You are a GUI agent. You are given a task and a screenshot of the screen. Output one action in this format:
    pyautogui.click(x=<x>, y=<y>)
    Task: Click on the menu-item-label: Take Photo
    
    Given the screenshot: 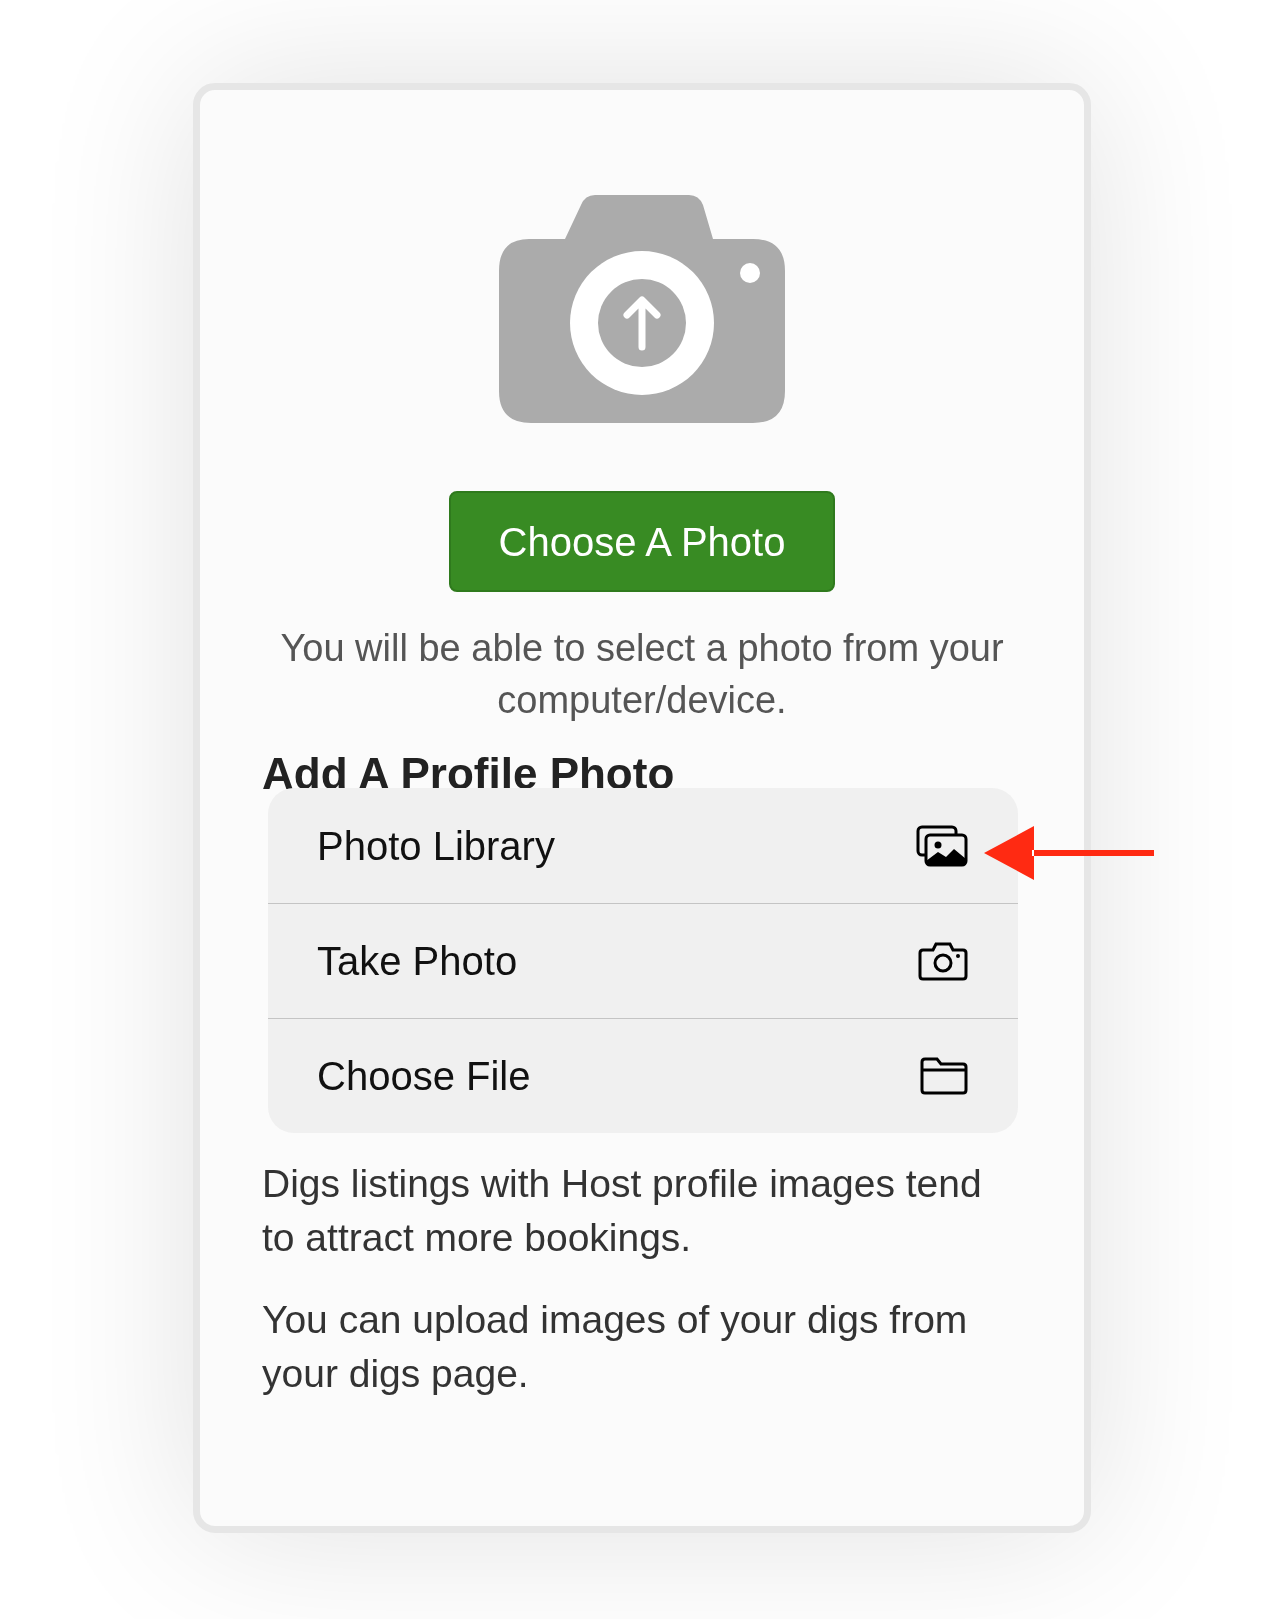 What is the action you would take?
    pyautogui.click(x=417, y=961)
    